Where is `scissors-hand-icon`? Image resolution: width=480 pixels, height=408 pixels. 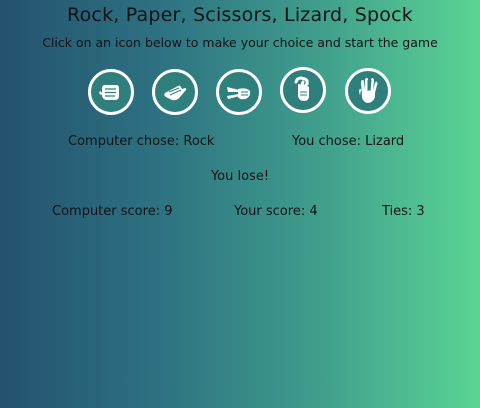
scissors-hand-icon is located at coordinates (239, 93).